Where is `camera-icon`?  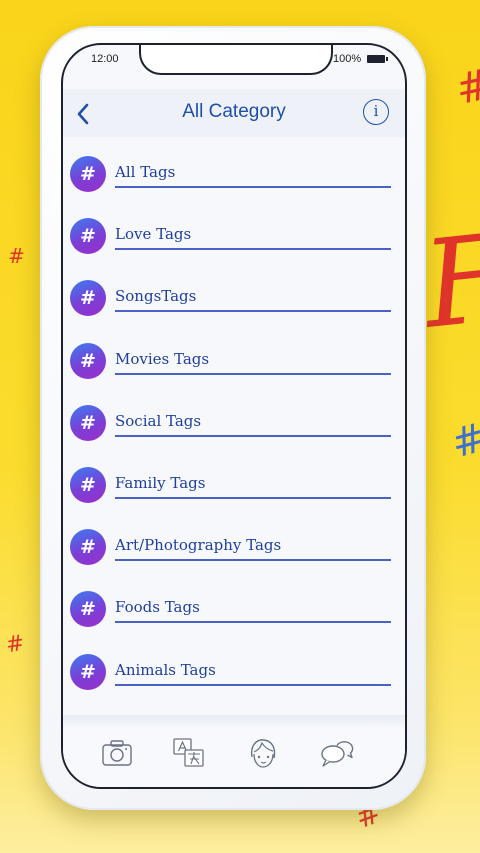
camera-icon is located at coordinates (117, 753).